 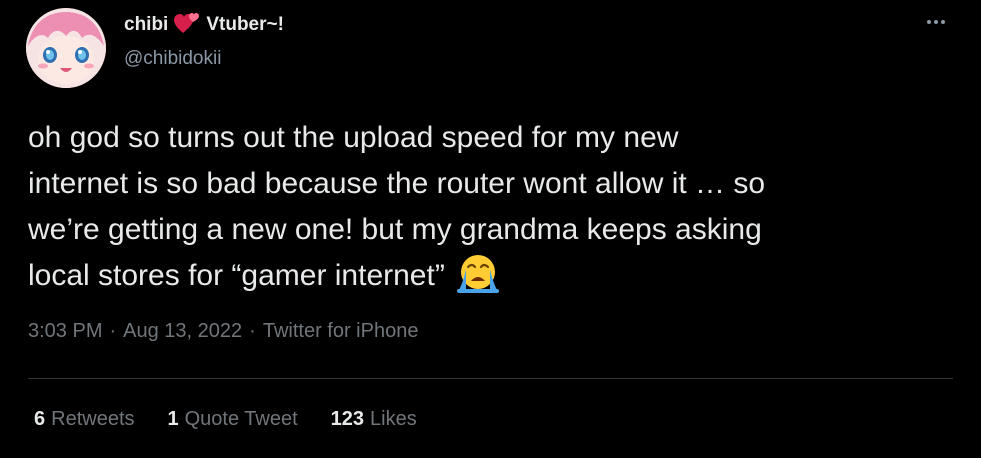 What do you see at coordinates (183, 331) in the screenshot?
I see `tweet-date: Aug 13, 2022` at bounding box center [183, 331].